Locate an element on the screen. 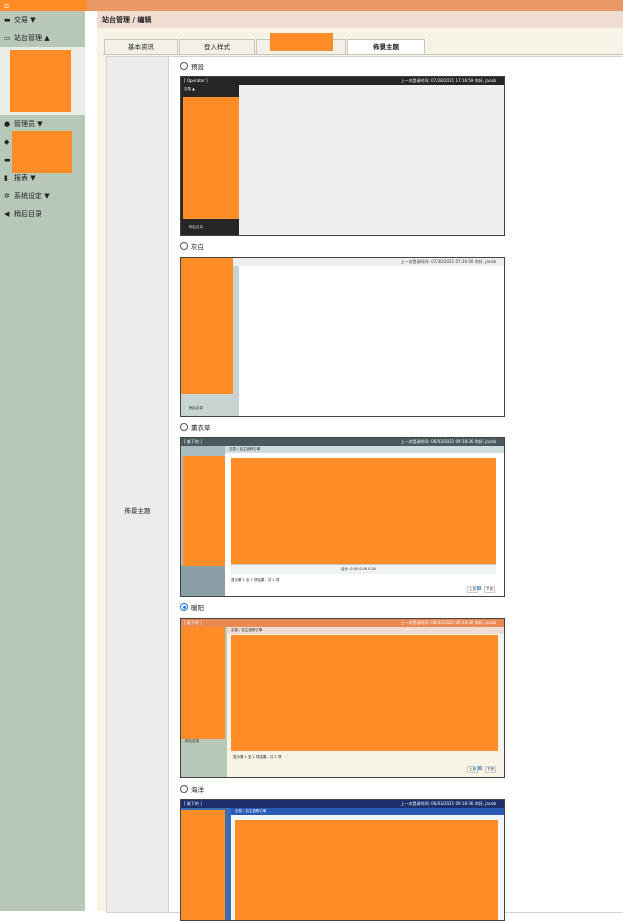 The height and width of the screenshot is (921, 623). preview-main: 交易 / 自主追踪订单 显示第 1 至 1 项结果，共 1 项 上页 1 下页 is located at coordinates (365, 702).